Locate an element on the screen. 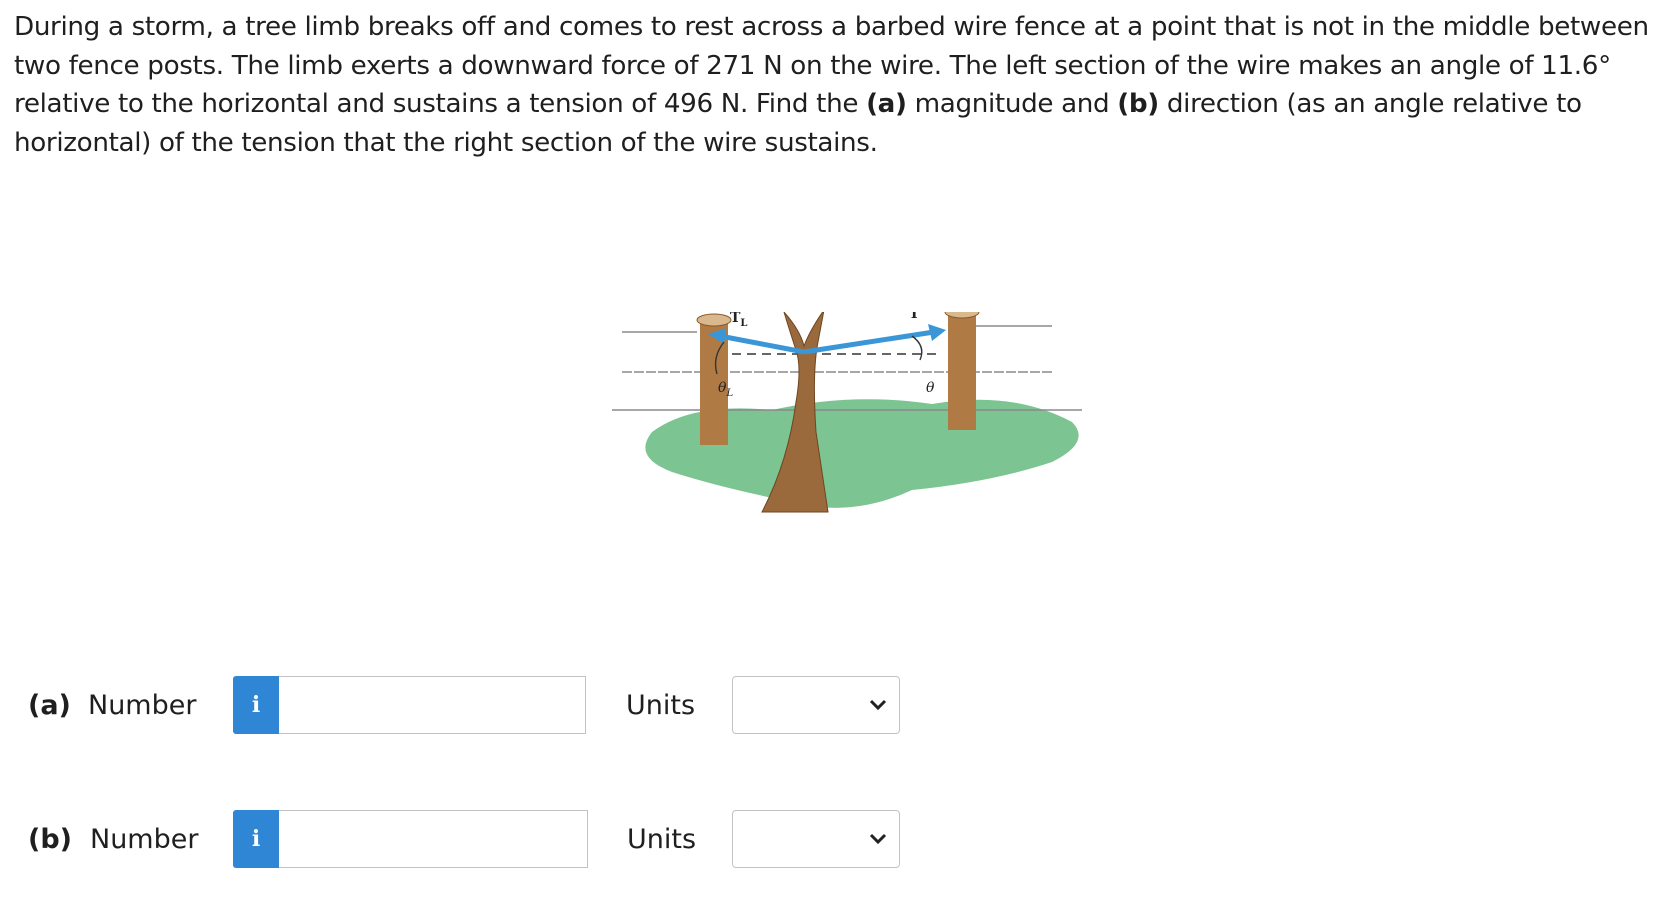 This screenshot has width=1666, height=922. angle-value: 11.6° is located at coordinates (1576, 65).